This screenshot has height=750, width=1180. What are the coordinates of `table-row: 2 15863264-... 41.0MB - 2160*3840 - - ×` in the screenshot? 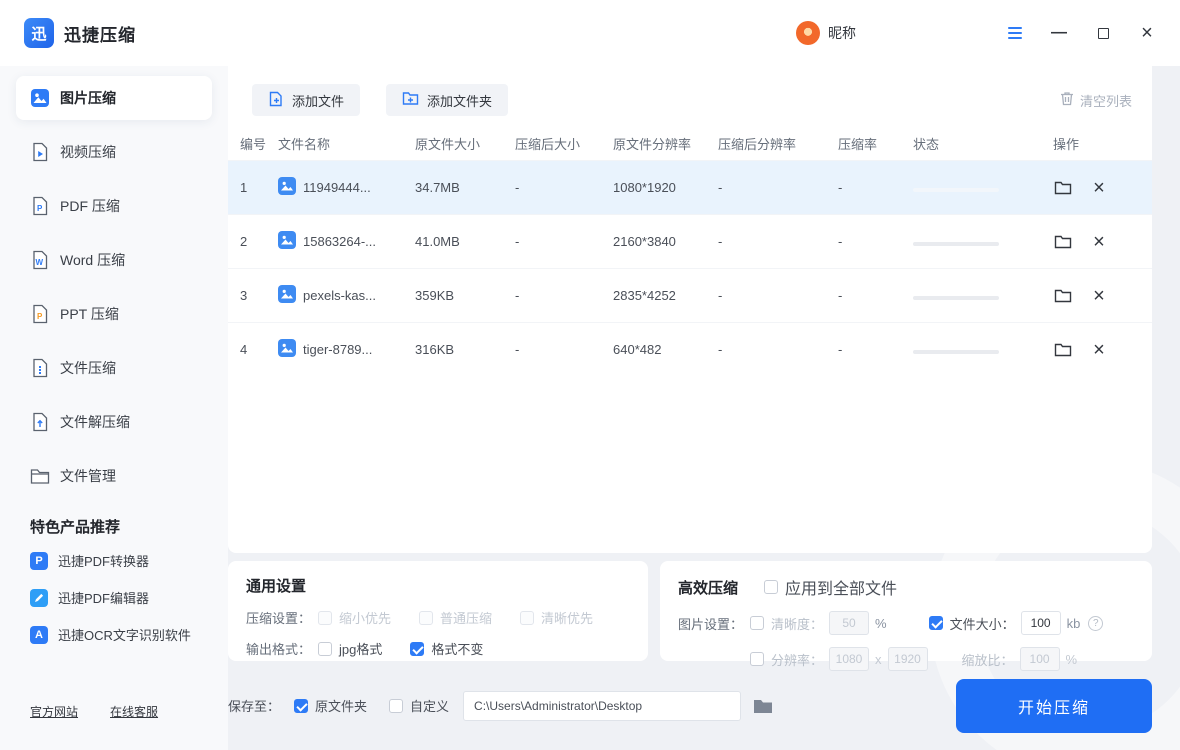 It's located at (690, 241).